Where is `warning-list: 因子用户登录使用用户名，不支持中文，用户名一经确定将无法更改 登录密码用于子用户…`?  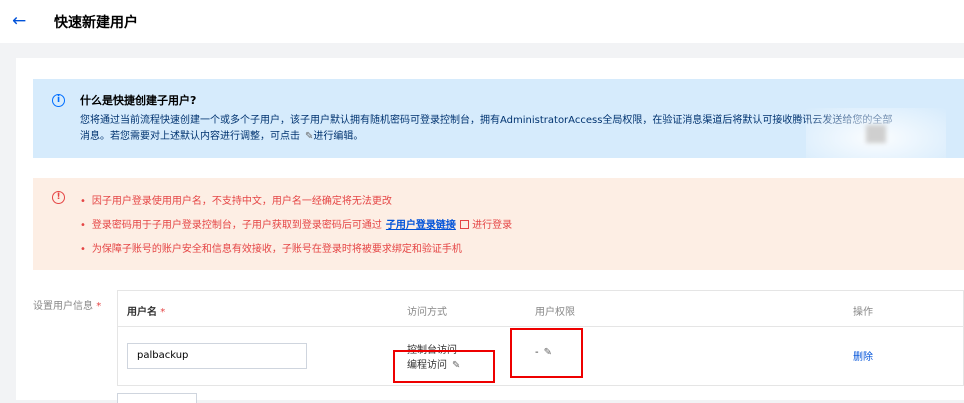 warning-list: 因子用户登录使用用户名，不支持中文，用户名一经确定将无法更改 登录密码用于子用户… is located at coordinates (296, 226).